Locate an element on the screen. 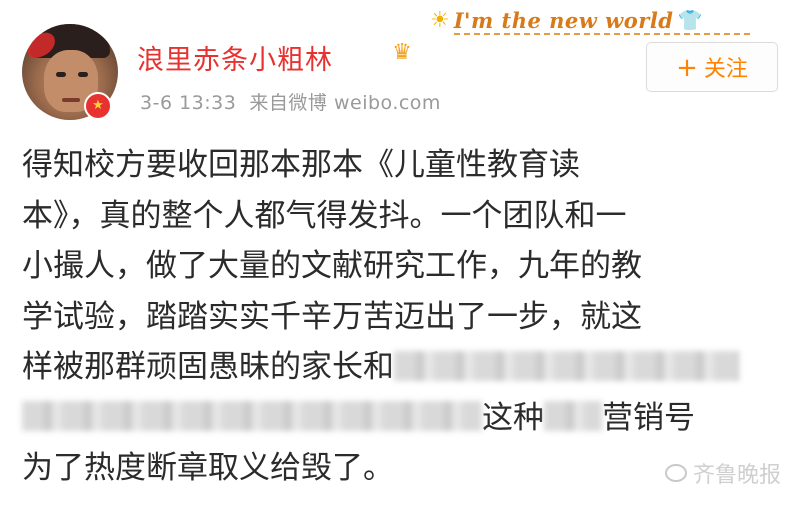  post-line: 样被那群顽固愚昧的家长和 is located at coordinates (402, 367).